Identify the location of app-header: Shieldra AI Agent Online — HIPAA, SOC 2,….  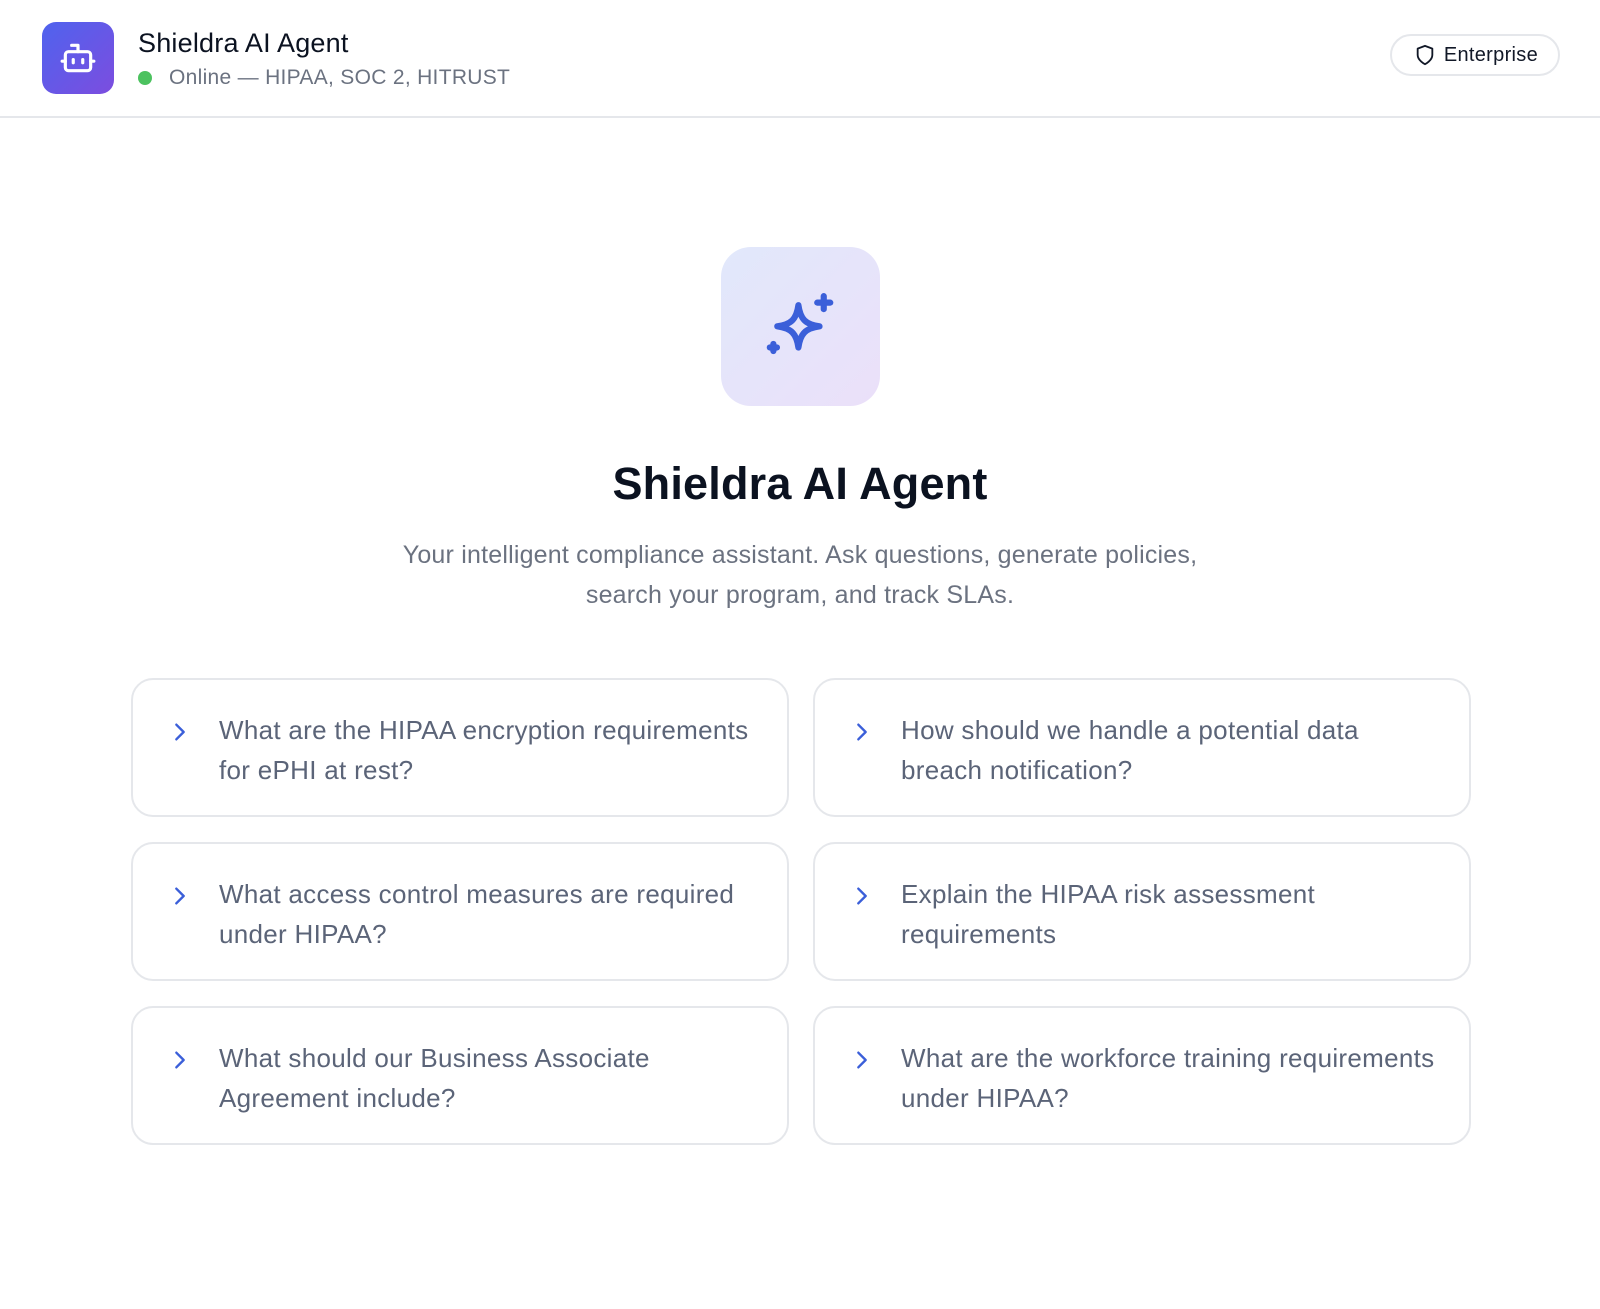
(800, 59).